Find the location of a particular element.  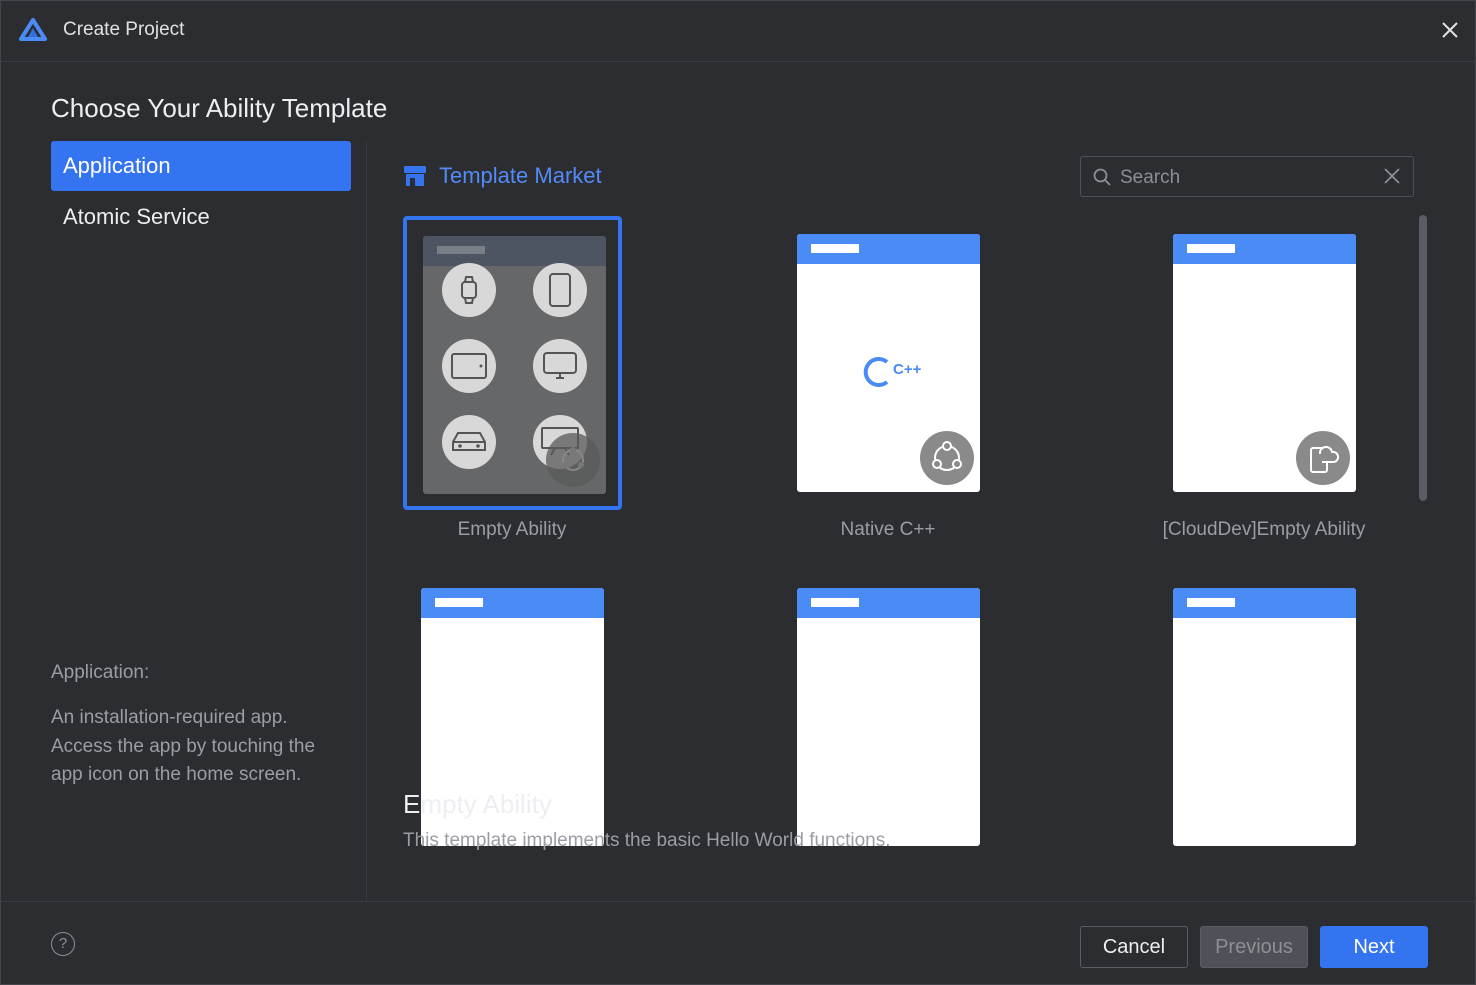

search-box is located at coordinates (1247, 176).